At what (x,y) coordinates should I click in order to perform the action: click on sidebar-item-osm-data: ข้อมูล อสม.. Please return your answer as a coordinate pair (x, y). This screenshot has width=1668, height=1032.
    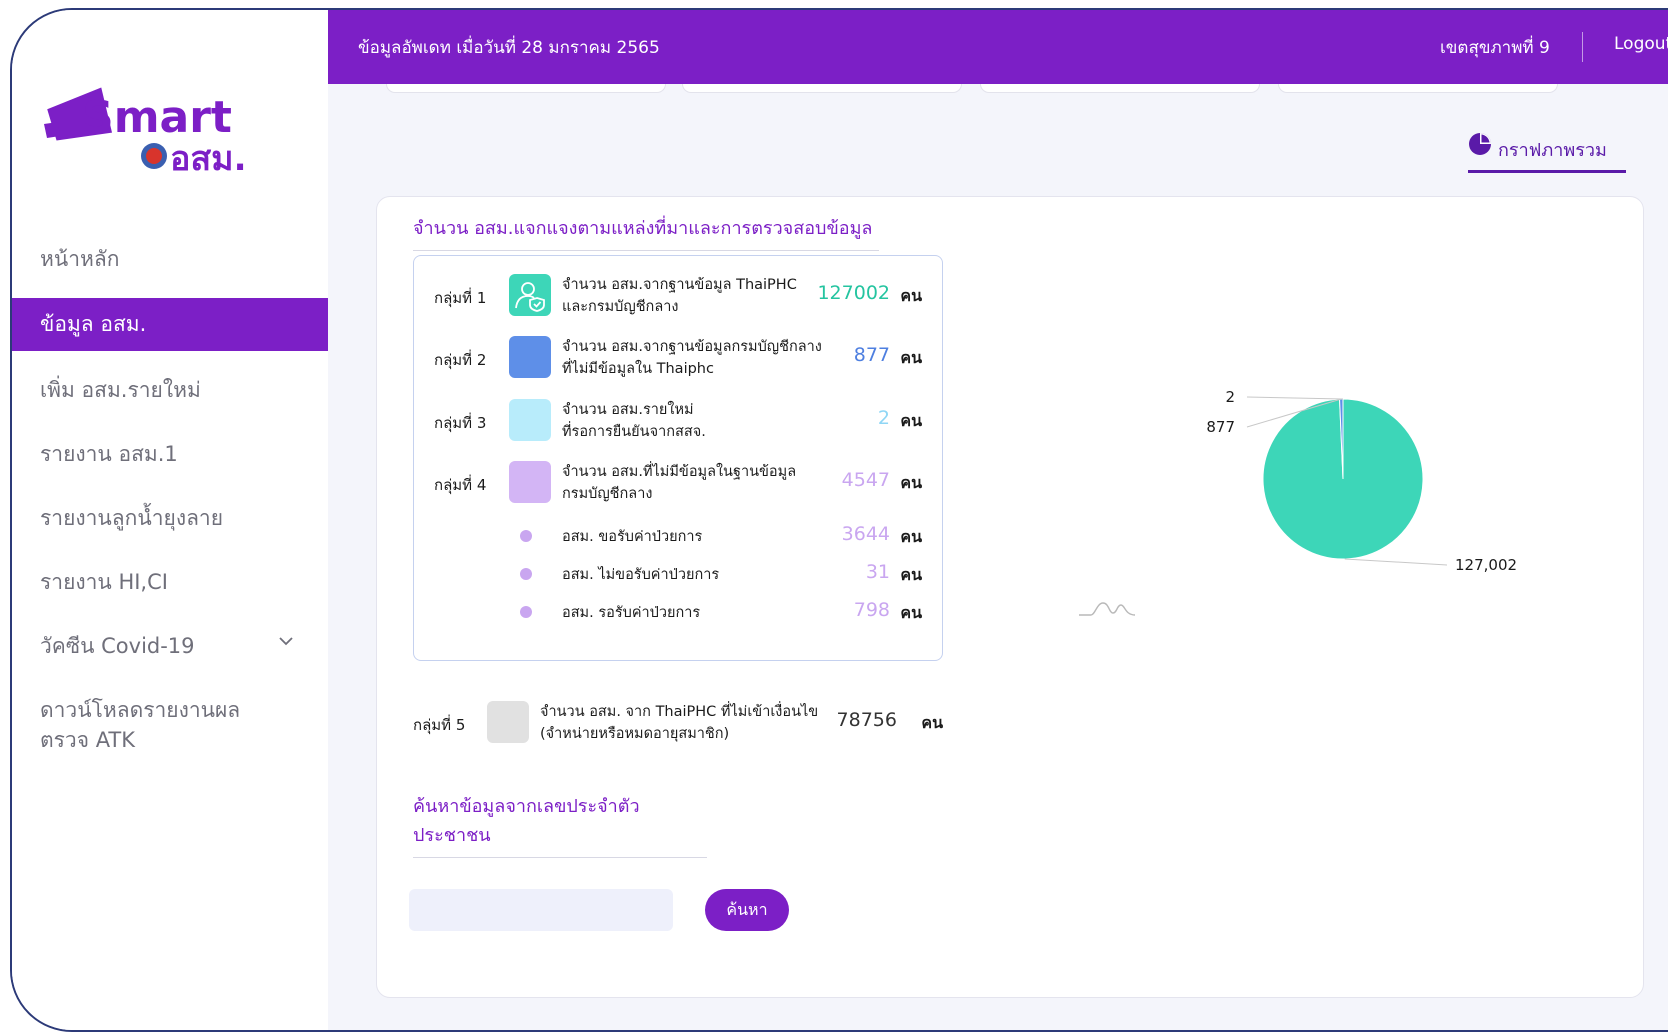
    Looking at the image, I should click on (170, 324).